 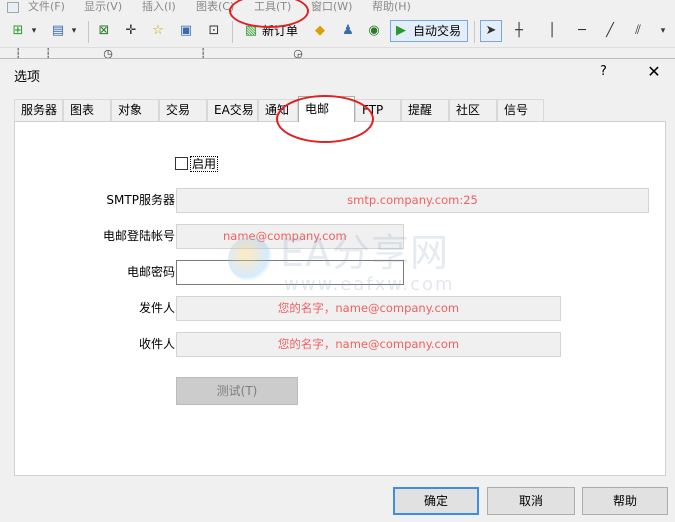 What do you see at coordinates (135, 110) in the screenshot?
I see `tab-objects: 对象` at bounding box center [135, 110].